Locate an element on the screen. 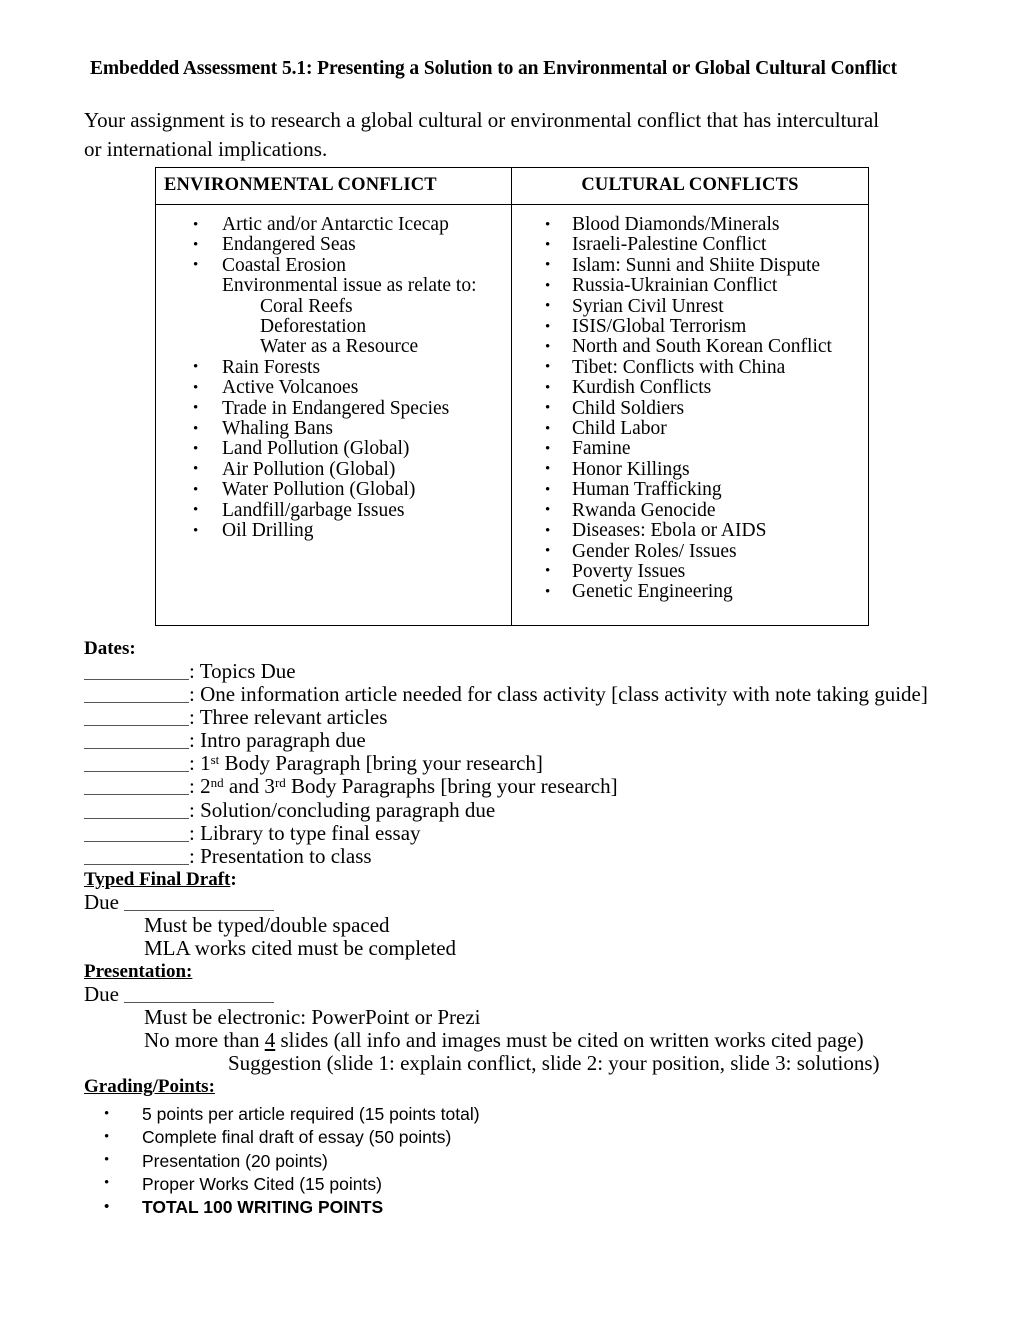 This screenshot has width=1020, height=1320. ordinal-suffix: st is located at coordinates (215, 760).